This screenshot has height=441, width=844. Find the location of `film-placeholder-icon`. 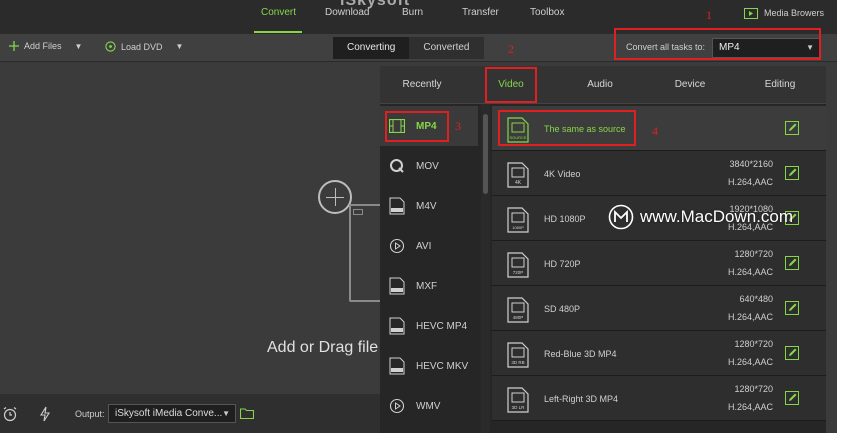

film-placeholder-icon is located at coordinates (366, 253).